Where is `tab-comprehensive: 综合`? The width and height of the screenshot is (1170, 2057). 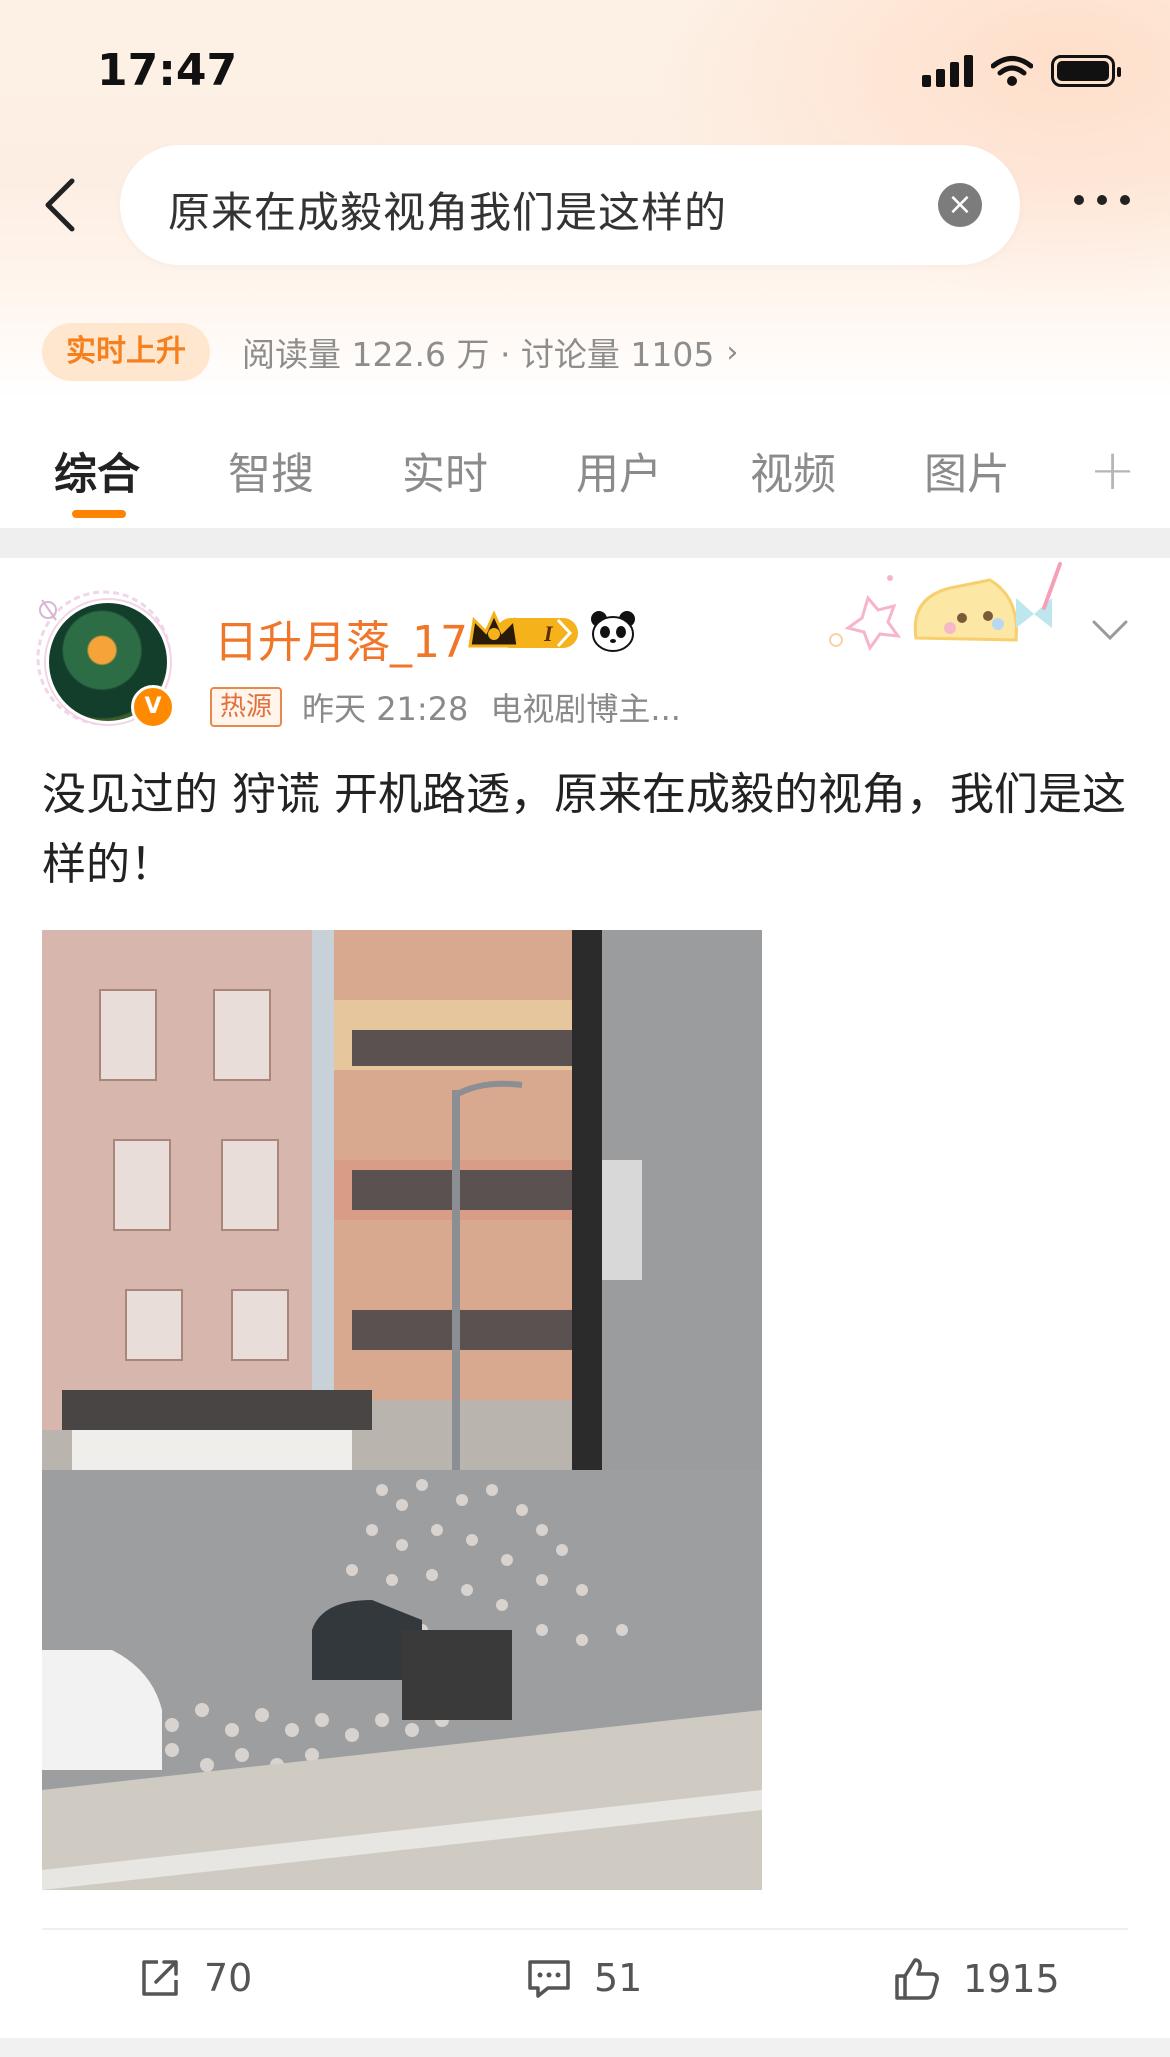
tab-comprehensive: 综合 is located at coordinates (97, 471).